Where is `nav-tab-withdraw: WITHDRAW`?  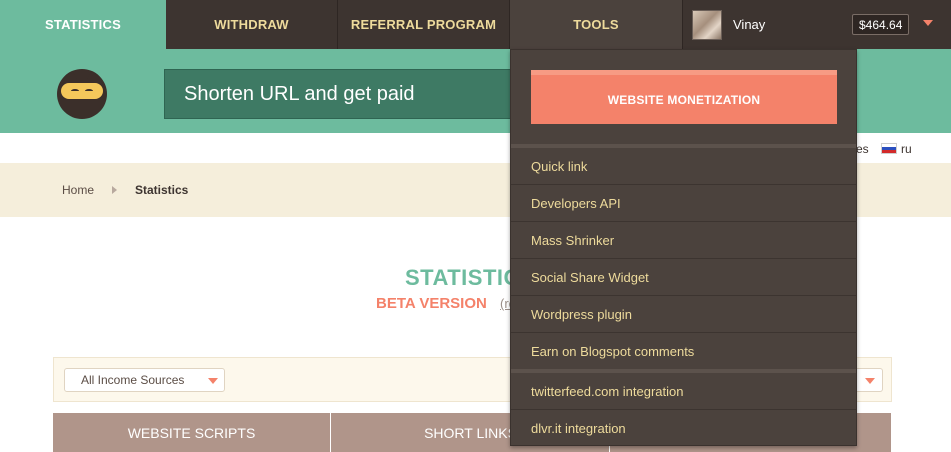 nav-tab-withdraw: WITHDRAW is located at coordinates (252, 24).